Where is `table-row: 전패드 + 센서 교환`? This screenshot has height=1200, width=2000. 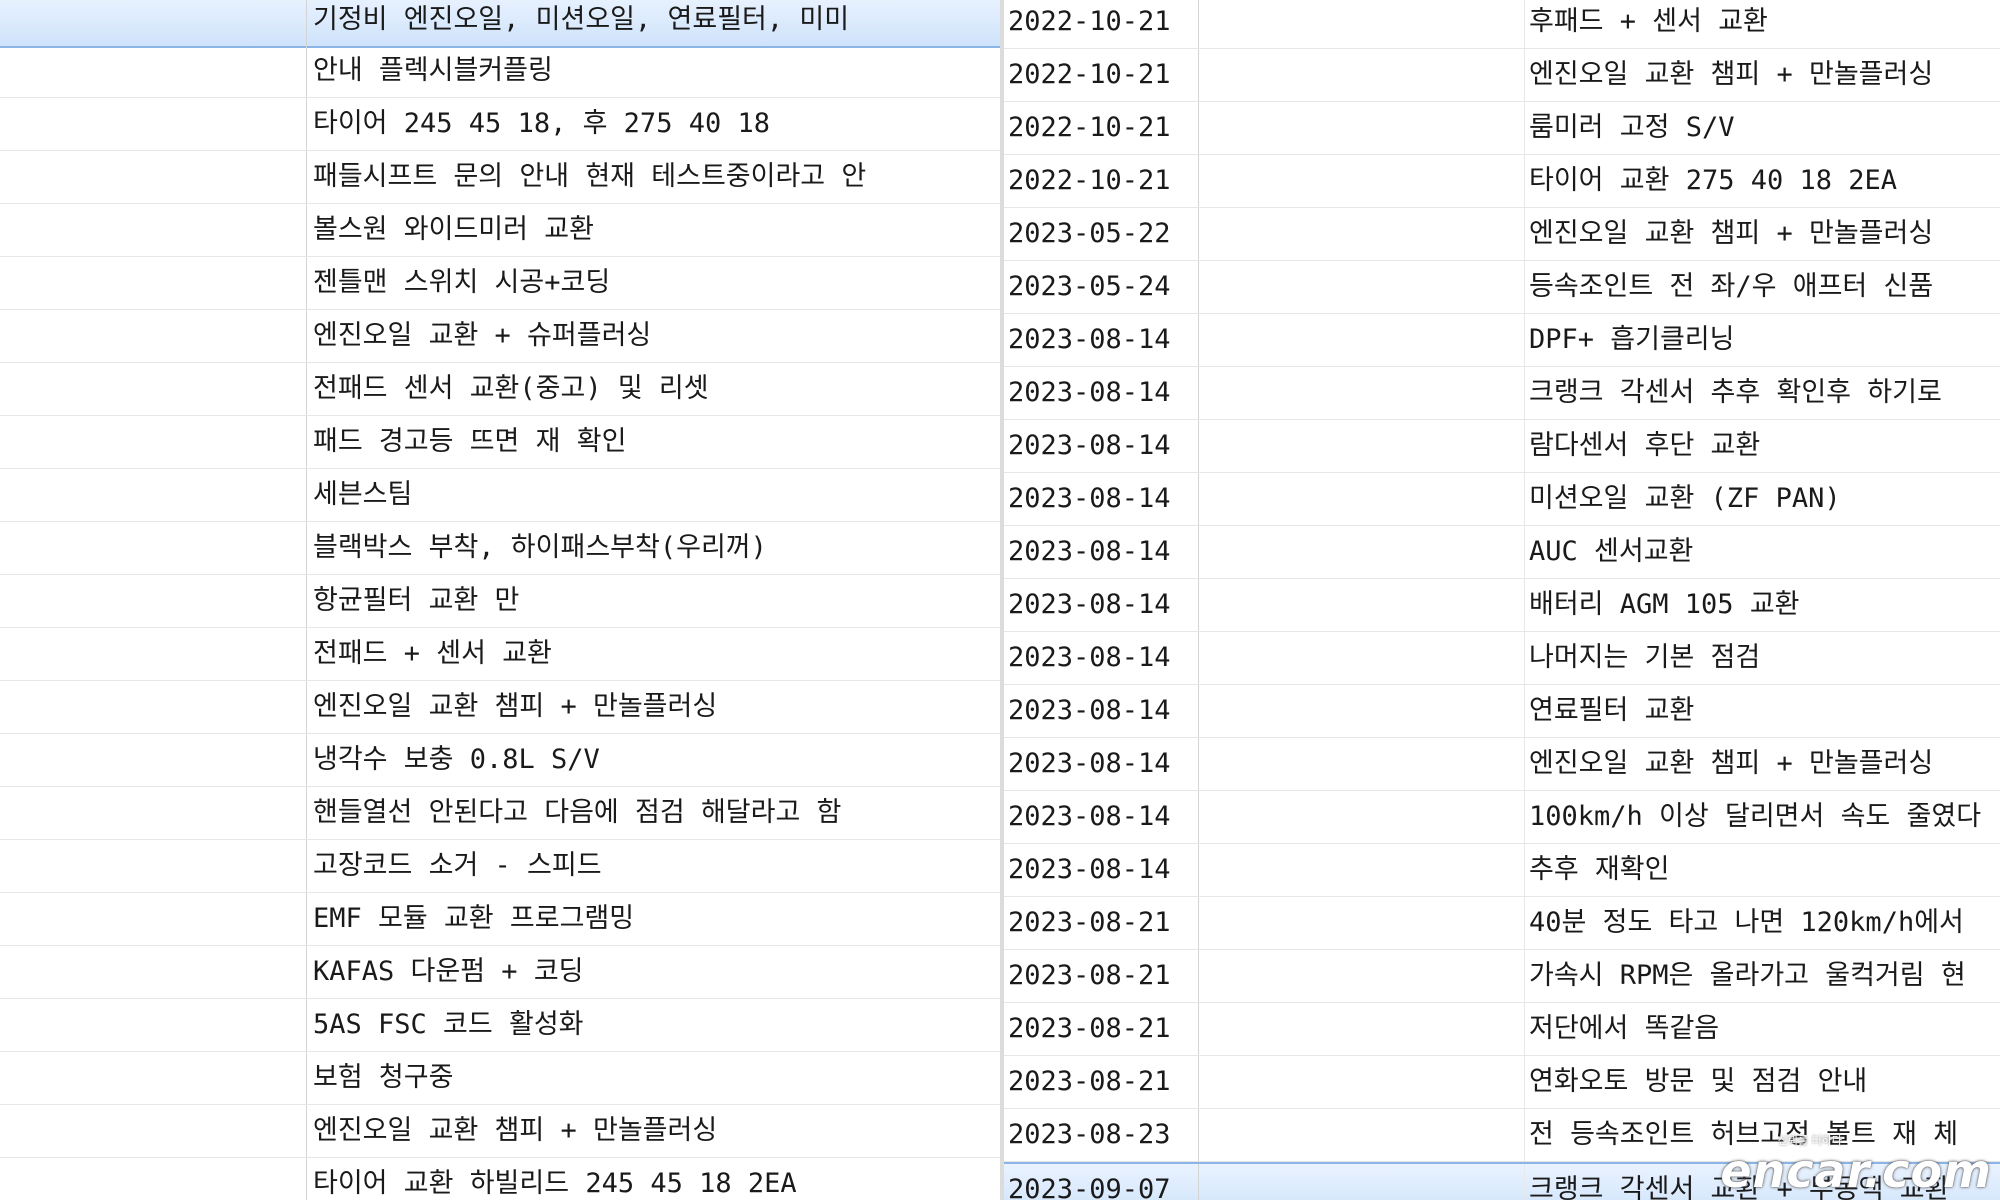
table-row: 전패드 + 센서 교환 is located at coordinates (500, 654).